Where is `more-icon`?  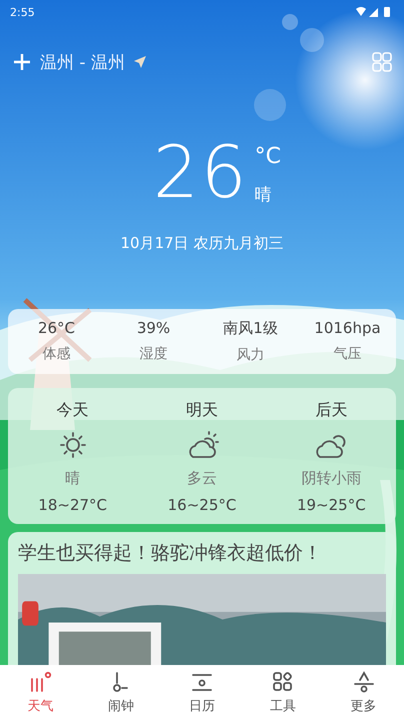
more-icon is located at coordinates (364, 681).